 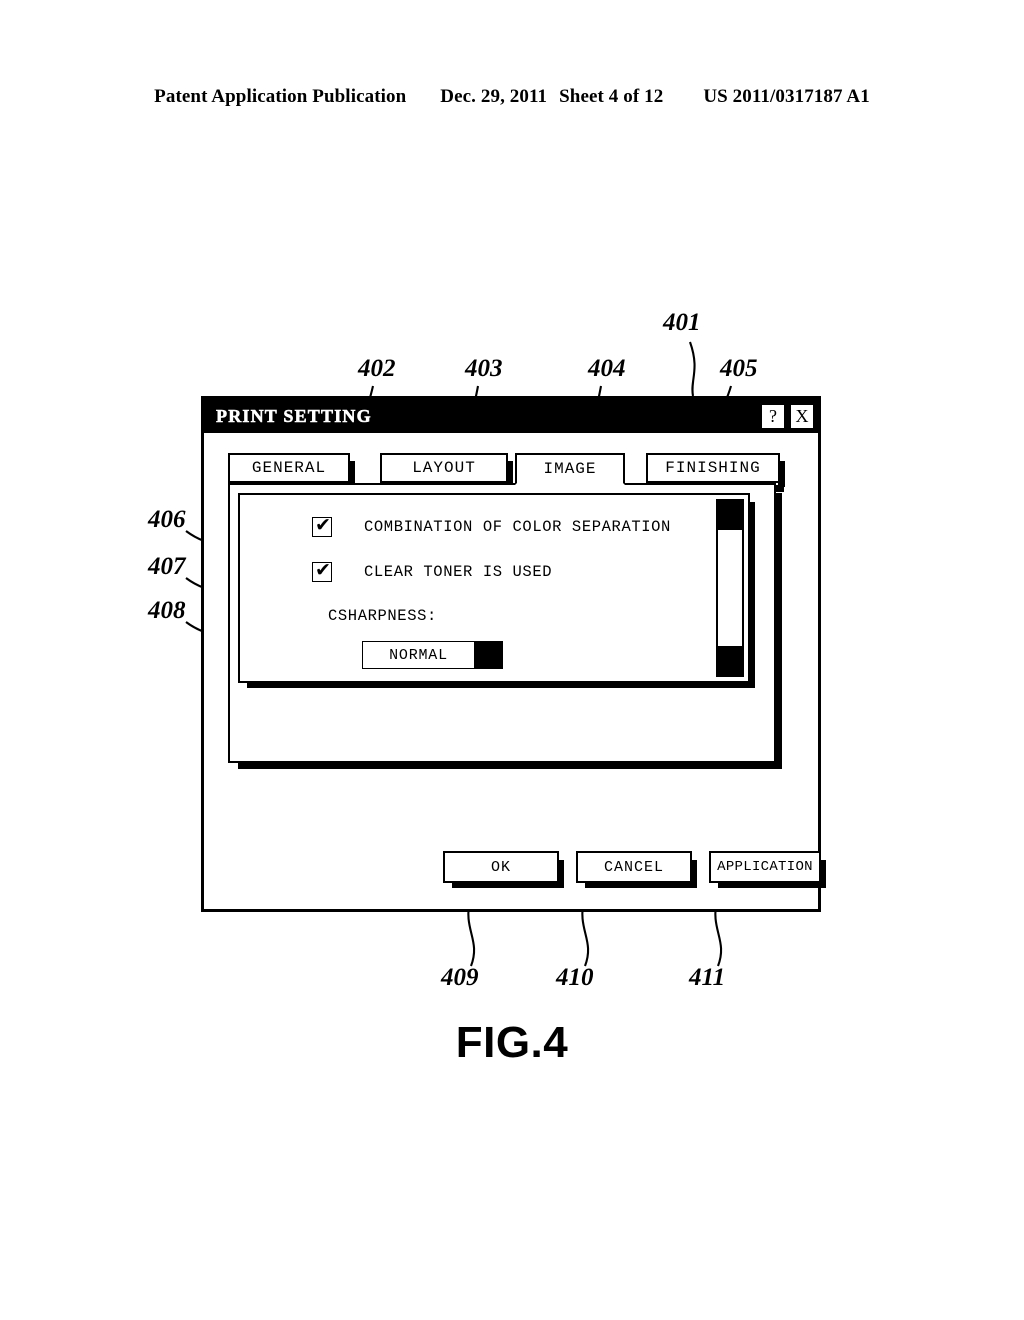 I want to click on scrollbar-track, so click(x=730, y=588).